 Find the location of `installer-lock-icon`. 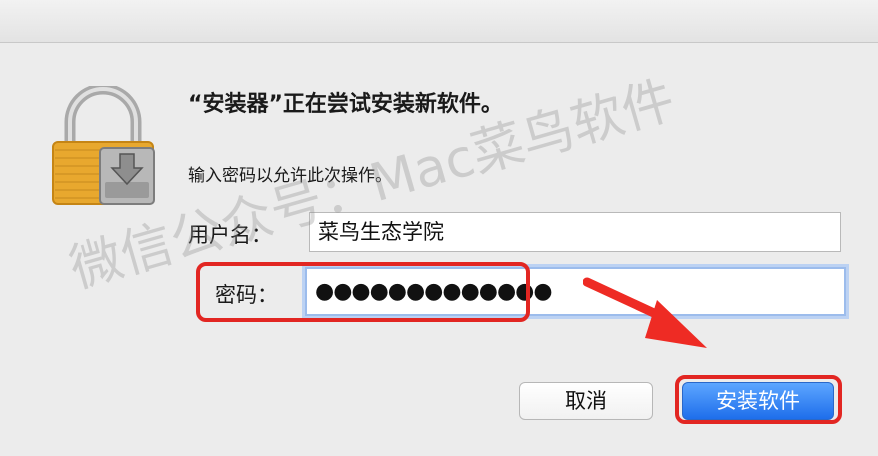

installer-lock-icon is located at coordinates (103, 145).